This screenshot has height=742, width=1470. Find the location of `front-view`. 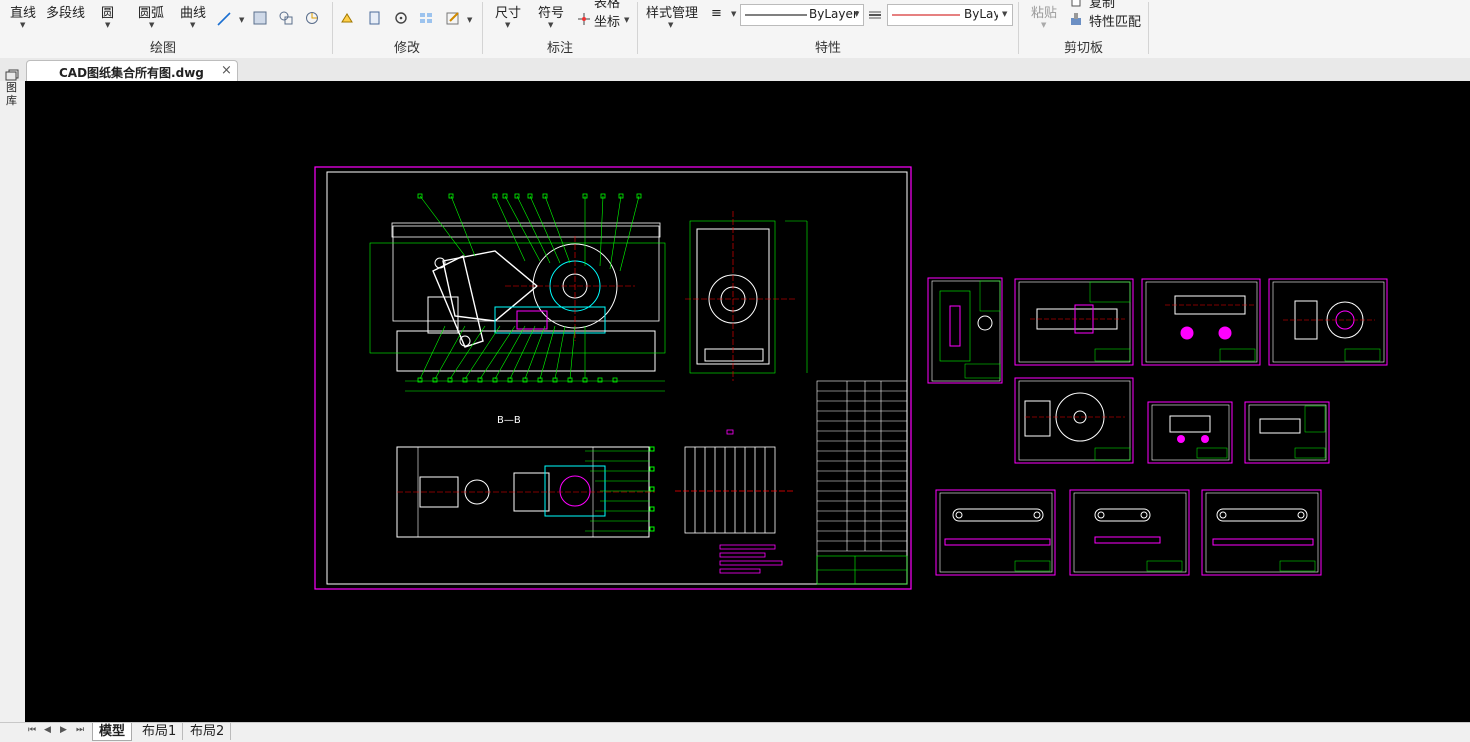

front-view is located at coordinates (517, 307).